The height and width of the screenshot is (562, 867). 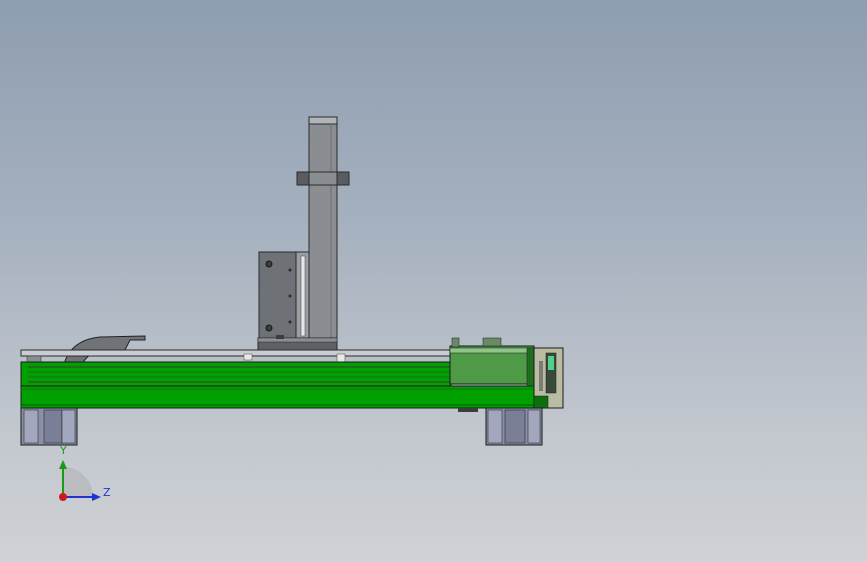 I want to click on right-foot, so click(x=500, y=426).